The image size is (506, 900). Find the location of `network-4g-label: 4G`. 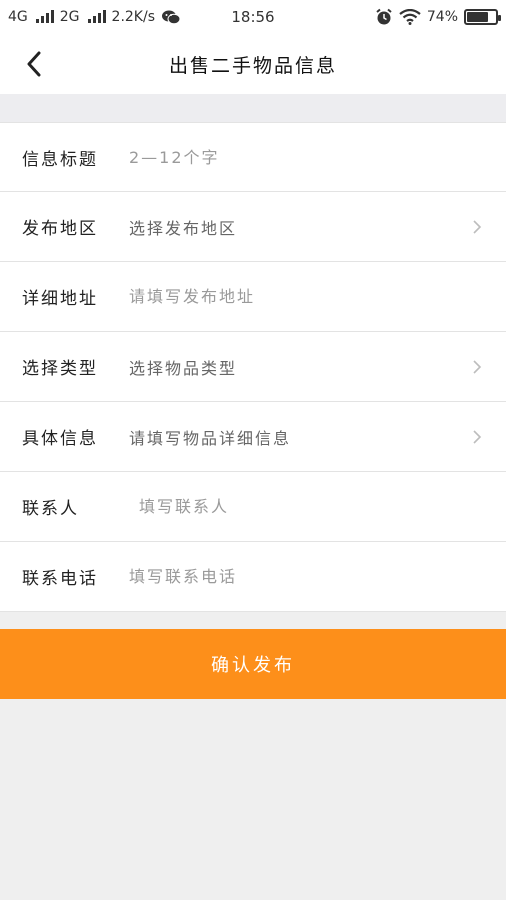

network-4g-label: 4G is located at coordinates (18, 17).